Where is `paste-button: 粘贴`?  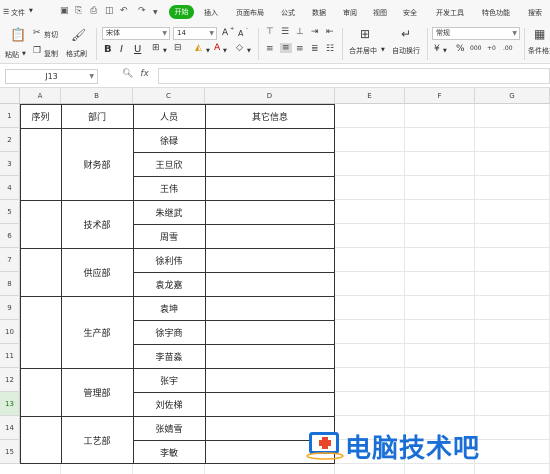 paste-button: 粘贴 is located at coordinates (12, 55).